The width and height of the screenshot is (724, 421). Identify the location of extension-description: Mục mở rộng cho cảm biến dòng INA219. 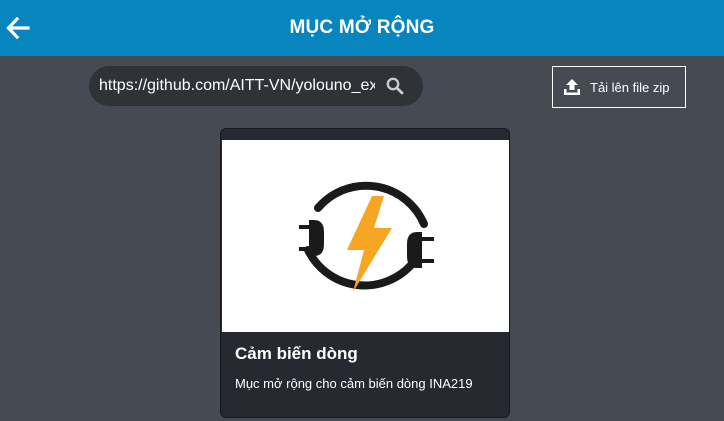
(354, 383).